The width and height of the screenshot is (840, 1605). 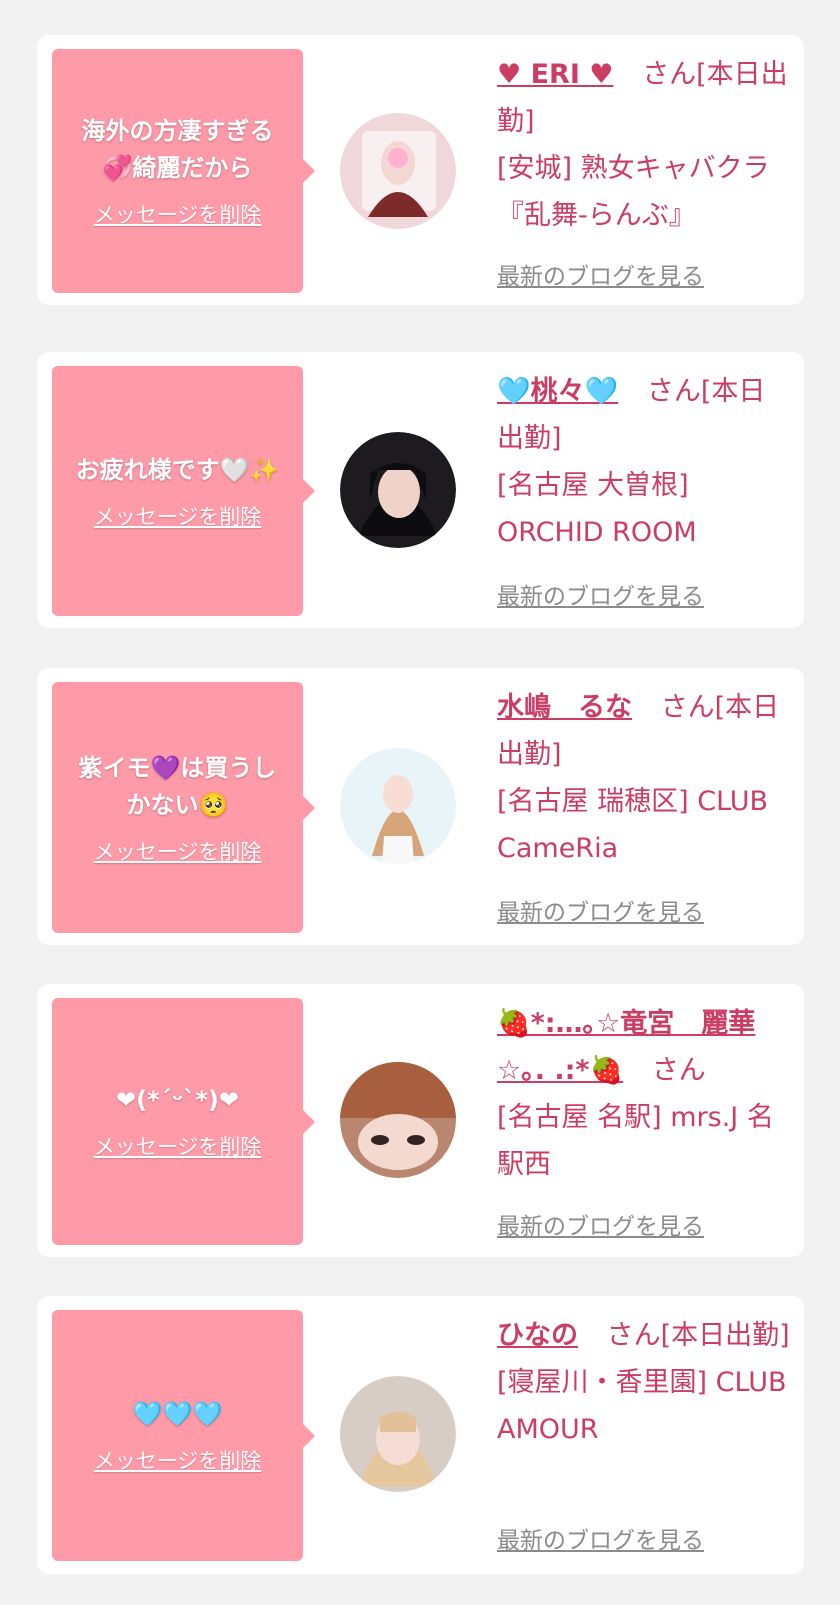 What do you see at coordinates (678, 1070) in the screenshot?
I see `profile-suffix: さん` at bounding box center [678, 1070].